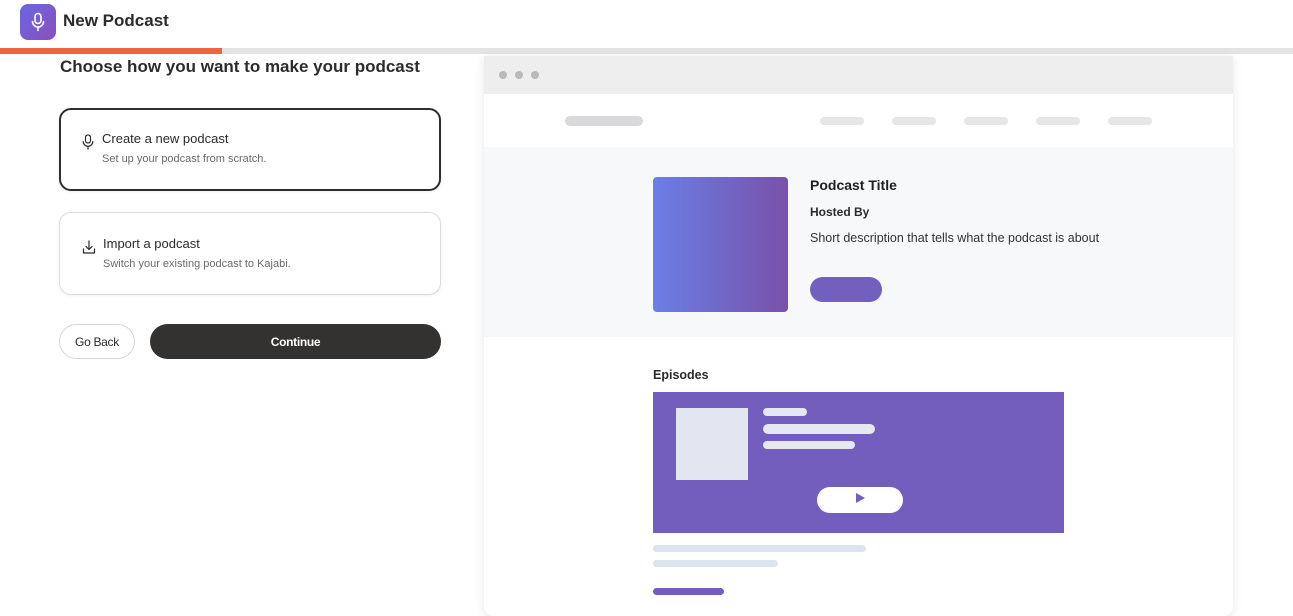  What do you see at coordinates (111, 51) in the screenshot?
I see `progress-bar-fill` at bounding box center [111, 51].